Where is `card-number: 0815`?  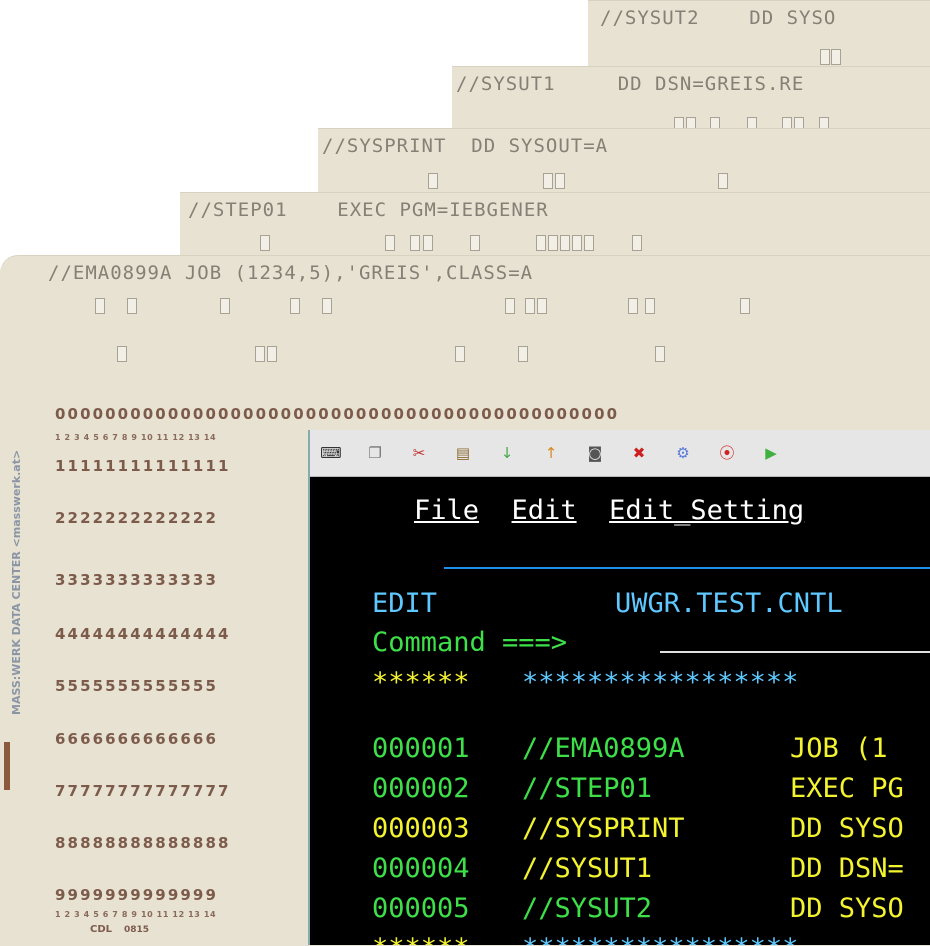
card-number: 0815 is located at coordinates (137, 930).